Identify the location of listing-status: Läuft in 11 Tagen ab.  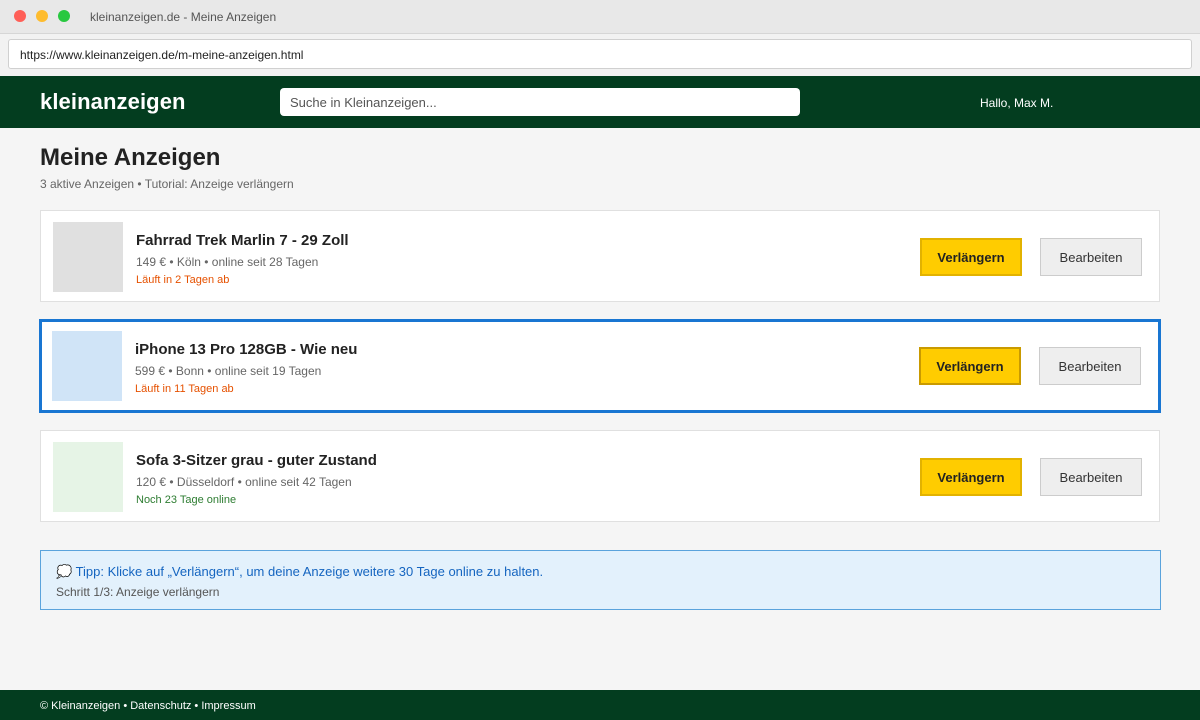
(184, 389).